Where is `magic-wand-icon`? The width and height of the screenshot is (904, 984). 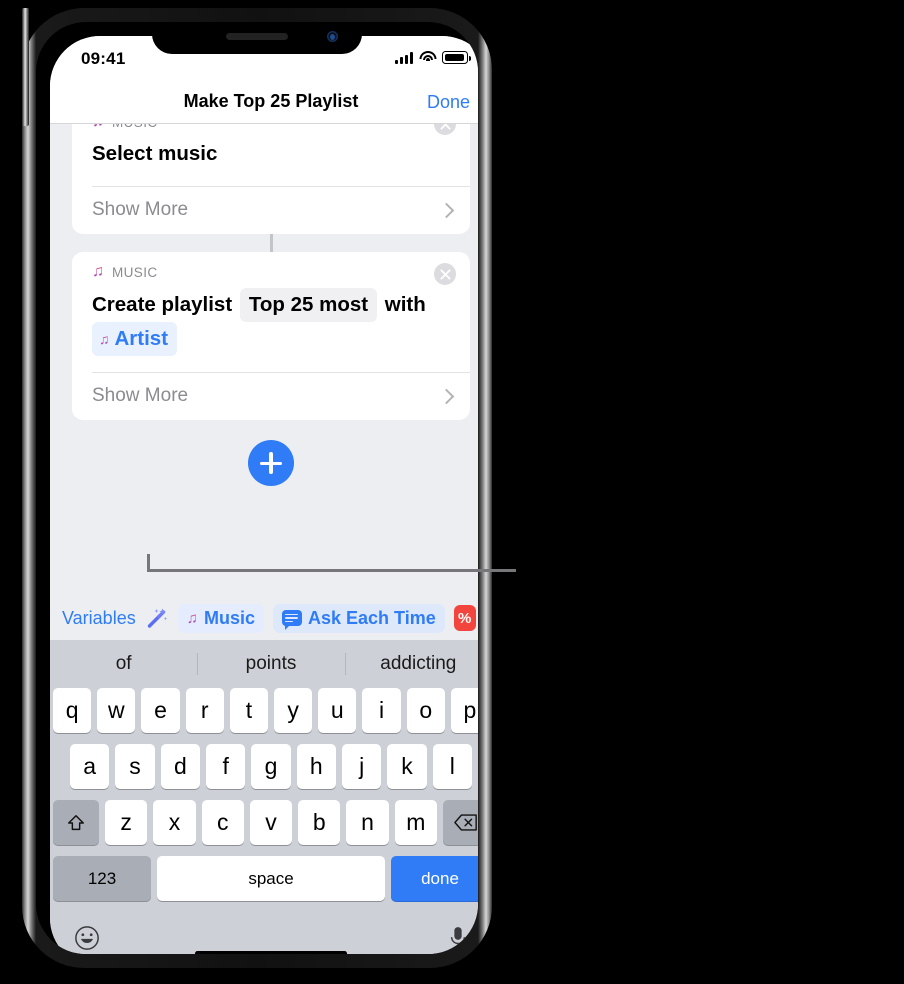
magic-wand-icon is located at coordinates (157, 618).